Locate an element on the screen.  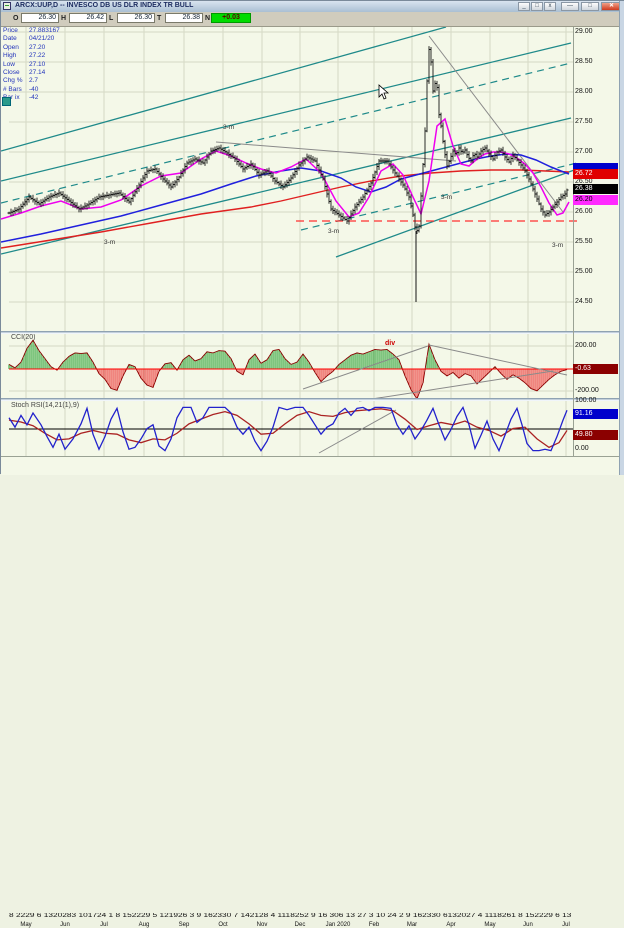
tool-value-row: # Bars-40 is located at coordinates (43, 90).